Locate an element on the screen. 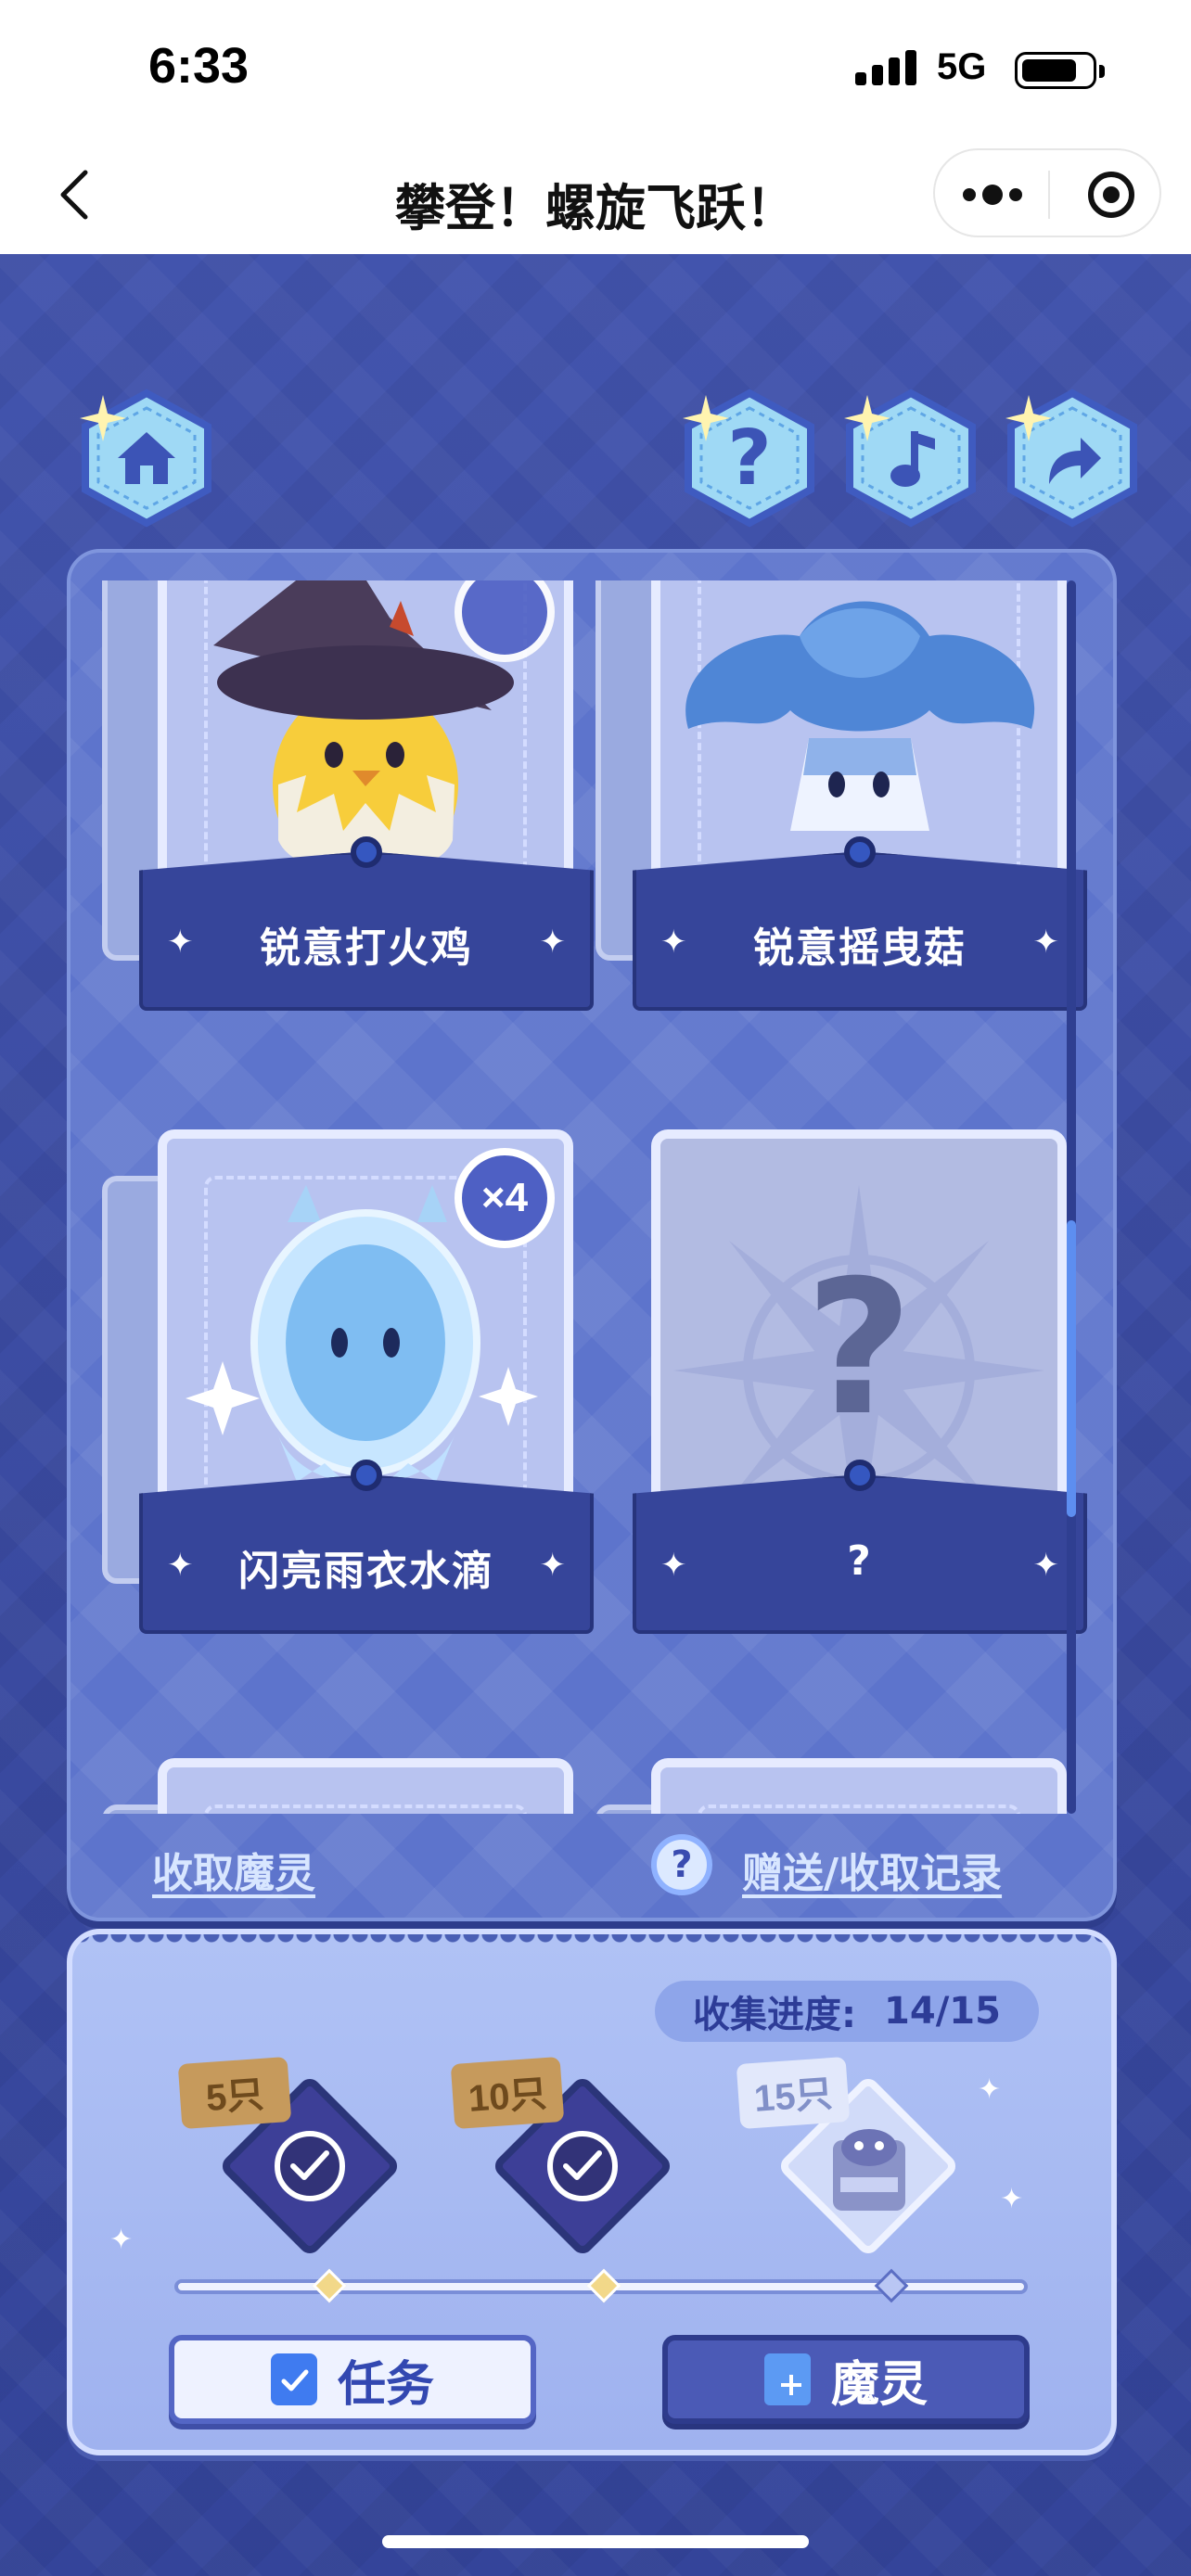 The height and width of the screenshot is (2576, 1191). task-button-label: 任务 is located at coordinates (386, 2384).